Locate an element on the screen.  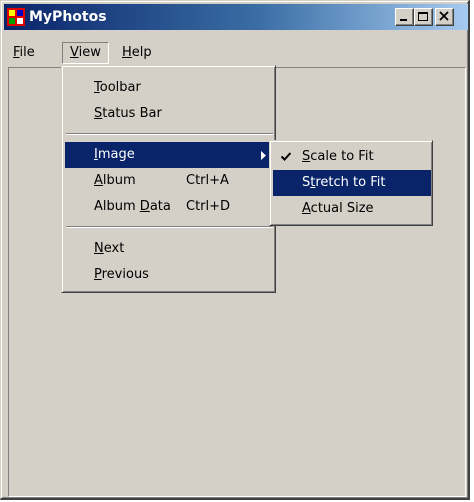
menu-item-stretch-to-fit: Stretch to Fit is located at coordinates (352, 183).